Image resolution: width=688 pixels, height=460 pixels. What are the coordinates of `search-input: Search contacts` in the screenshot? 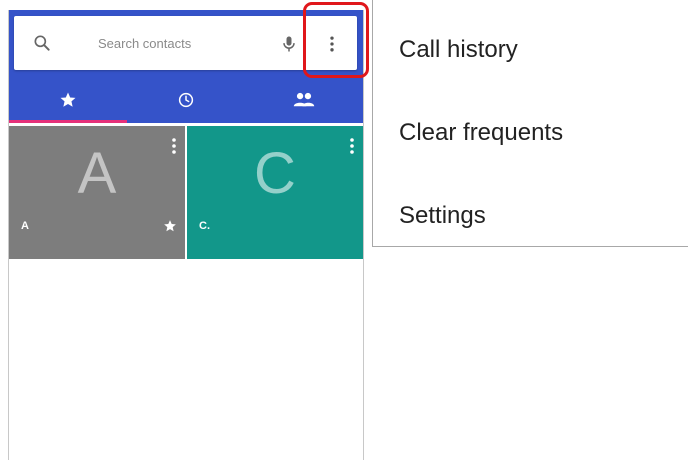 It's located at (144, 43).